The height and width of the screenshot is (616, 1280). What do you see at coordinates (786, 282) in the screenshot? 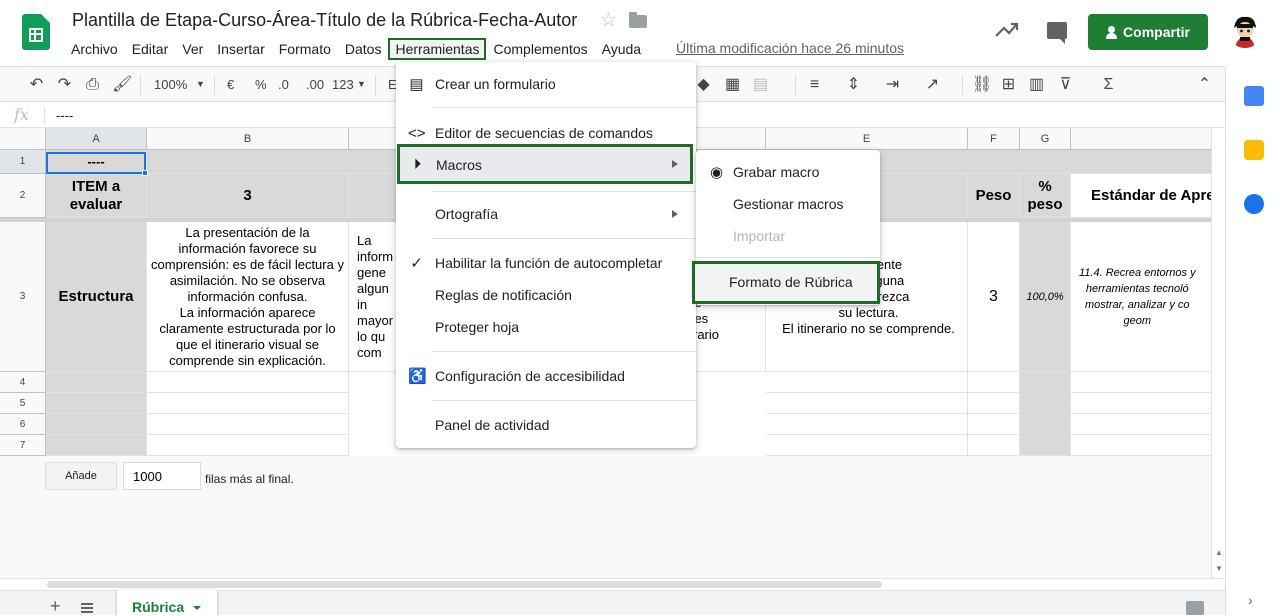
I see `menu-item-formato-rubrica: Formato de Rúbrica` at bounding box center [786, 282].